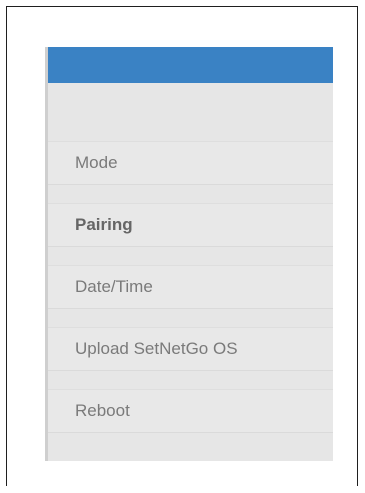 The width and height of the screenshot is (365, 493). Describe the element at coordinates (114, 286) in the screenshot. I see `sidebar-item-label: Date/Time` at that location.